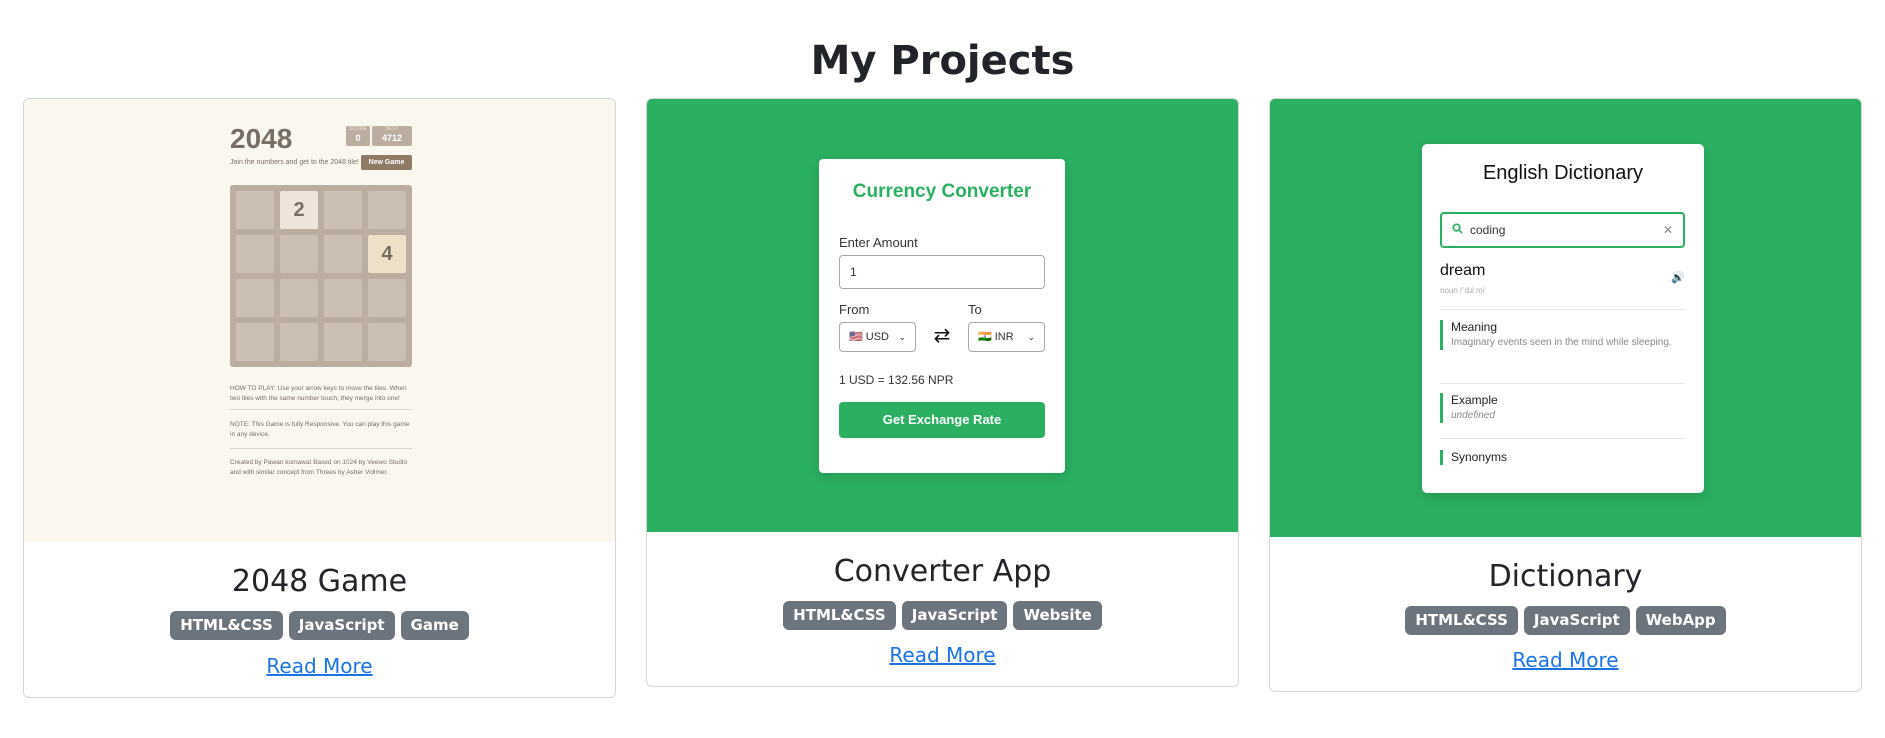 This screenshot has width=1885, height=738. Describe the element at coordinates (1562, 408) in the screenshot. I see `example-section: Example undefined` at that location.